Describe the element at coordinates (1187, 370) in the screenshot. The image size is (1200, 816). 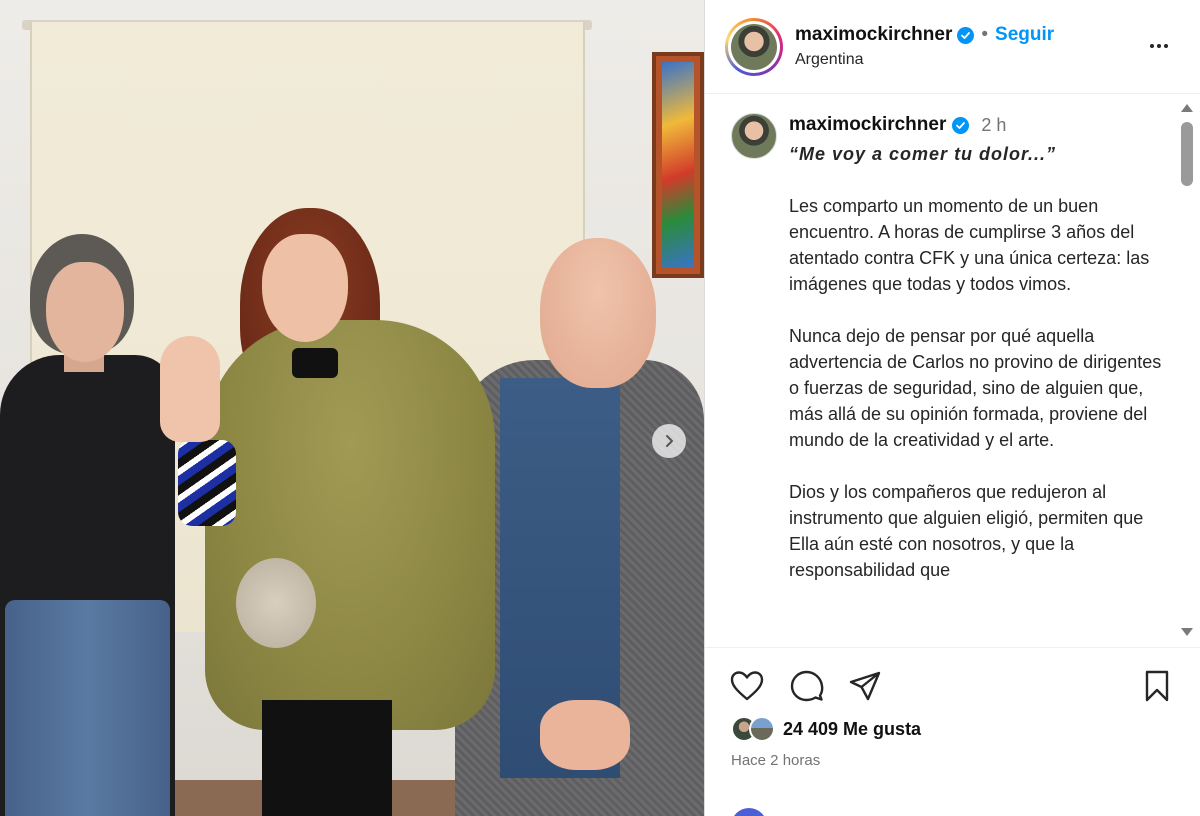
I see `caption-scrollbar` at that location.